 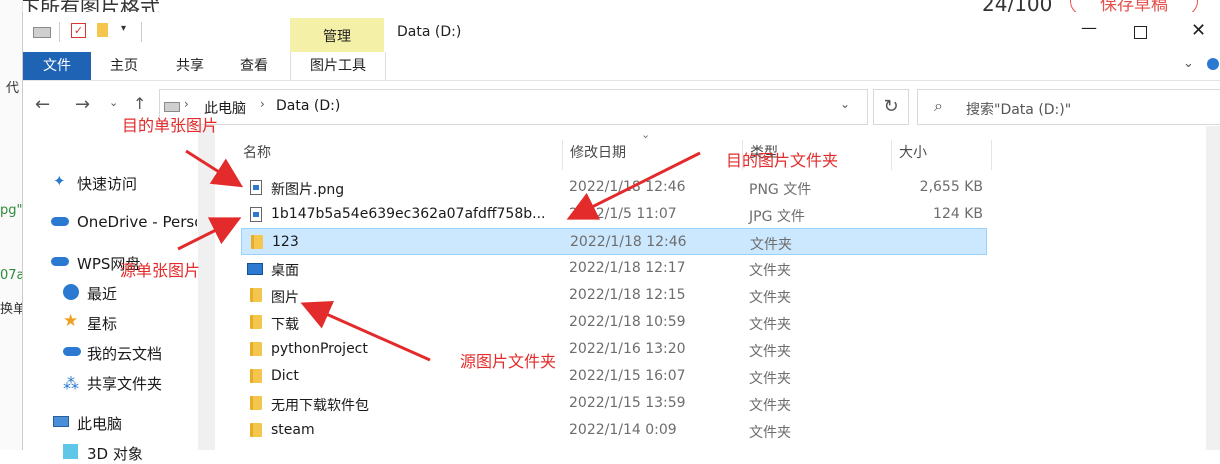 I want to click on arrow-target-folder, so click(x=633, y=185).